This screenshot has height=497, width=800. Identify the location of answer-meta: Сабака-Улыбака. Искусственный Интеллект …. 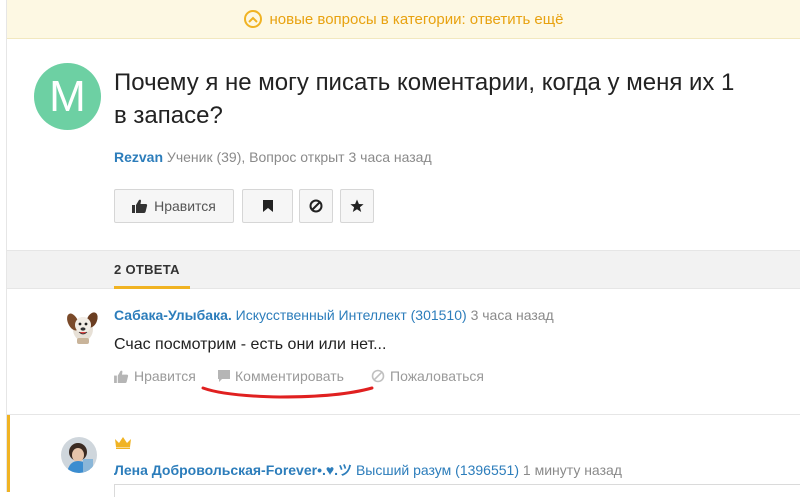
(334, 315).